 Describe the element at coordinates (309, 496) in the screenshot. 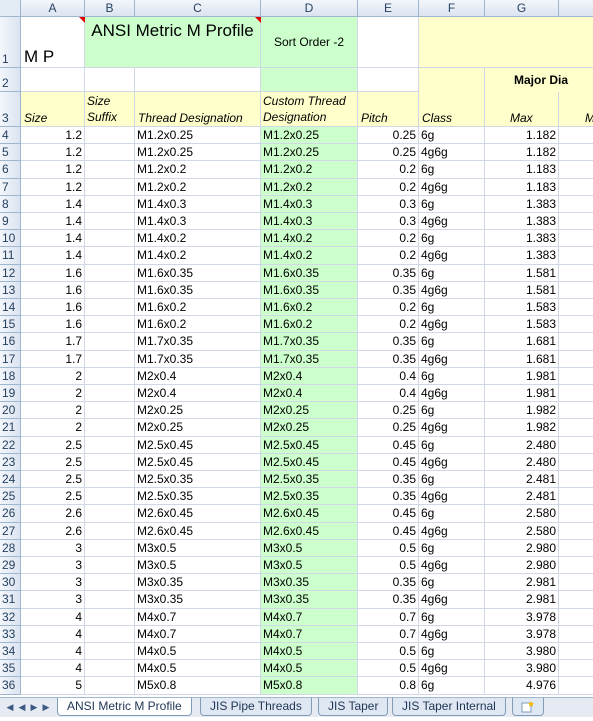

I see `cell-custom-thread-designation: M2.5x0.35` at that location.